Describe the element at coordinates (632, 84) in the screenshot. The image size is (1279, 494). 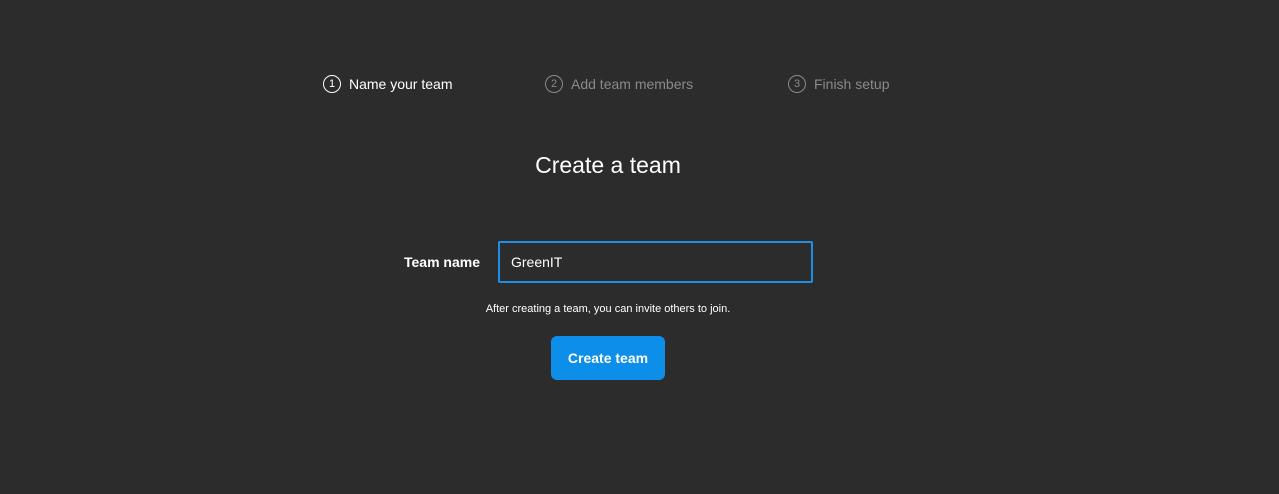
I see `step-label: Add team members` at that location.